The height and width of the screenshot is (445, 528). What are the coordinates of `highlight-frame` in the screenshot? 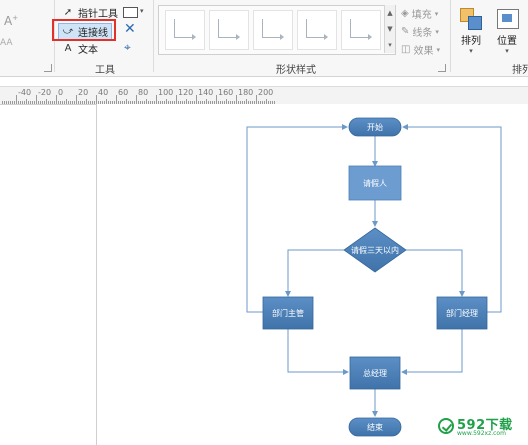 It's located at (84, 30).